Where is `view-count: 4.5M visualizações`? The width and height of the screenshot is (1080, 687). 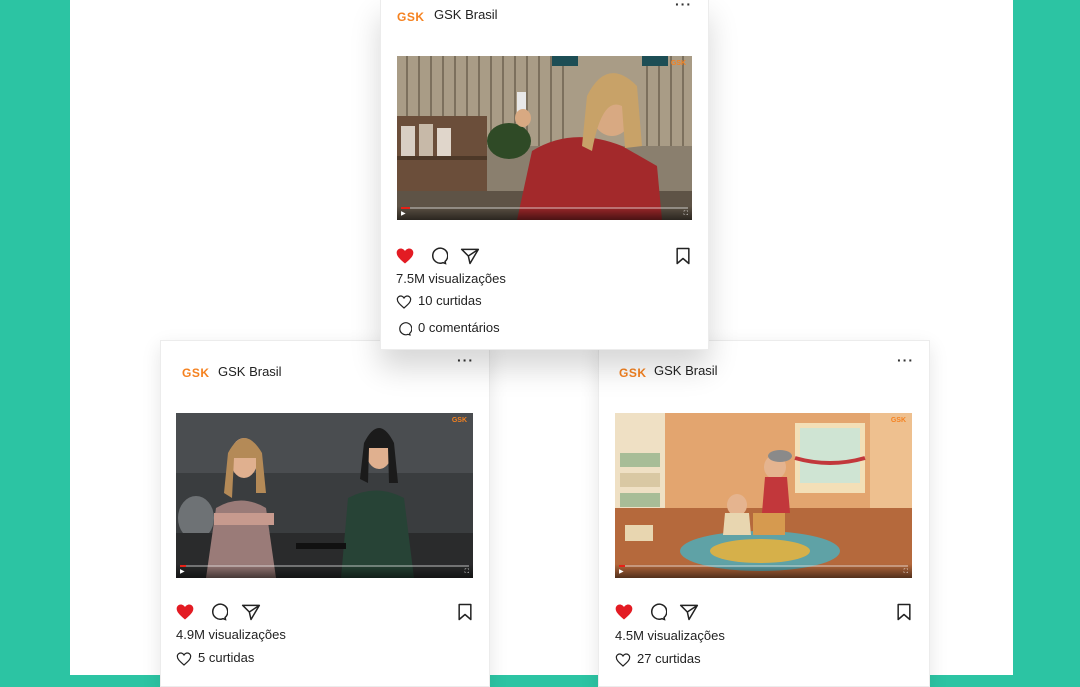
view-count: 4.5M visualizações is located at coordinates (670, 635).